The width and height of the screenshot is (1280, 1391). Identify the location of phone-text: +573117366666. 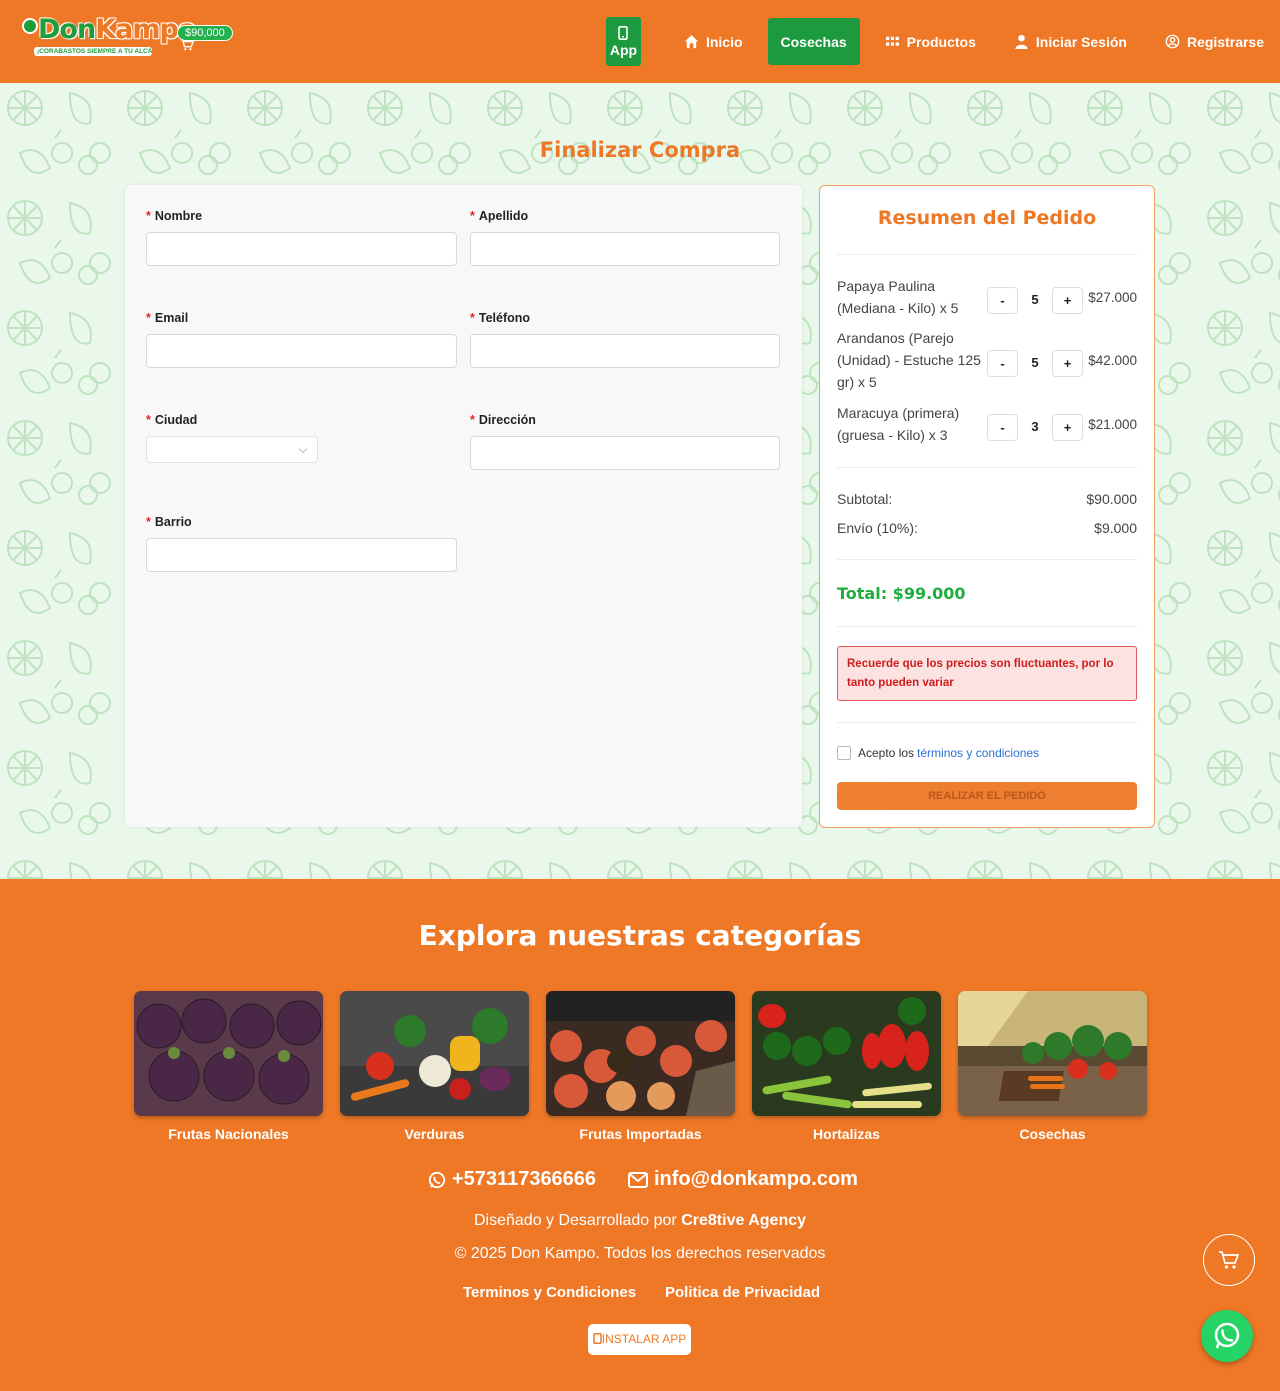
(524, 1179).